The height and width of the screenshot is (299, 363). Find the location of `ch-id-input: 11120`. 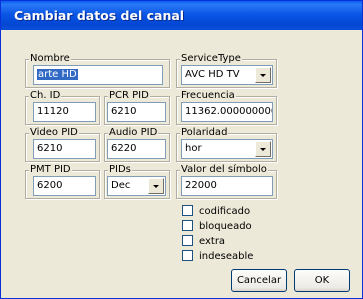

ch-id-input: 11120 is located at coordinates (64, 112).